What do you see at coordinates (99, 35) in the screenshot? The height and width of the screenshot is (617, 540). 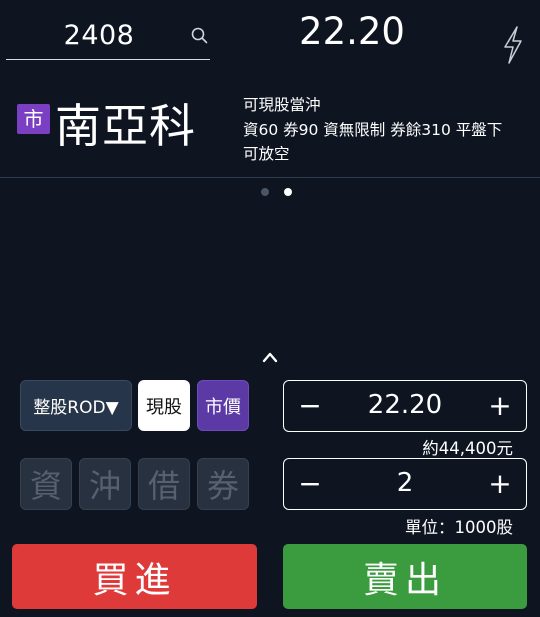 I see `symbol-value: 2408` at bounding box center [99, 35].